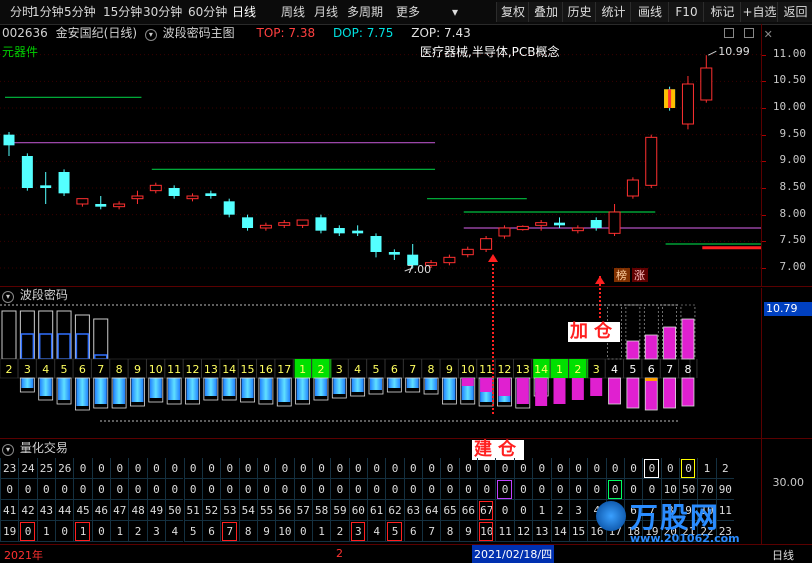  I want to click on lianghua-axis-label: 30.00, so click(788, 482).